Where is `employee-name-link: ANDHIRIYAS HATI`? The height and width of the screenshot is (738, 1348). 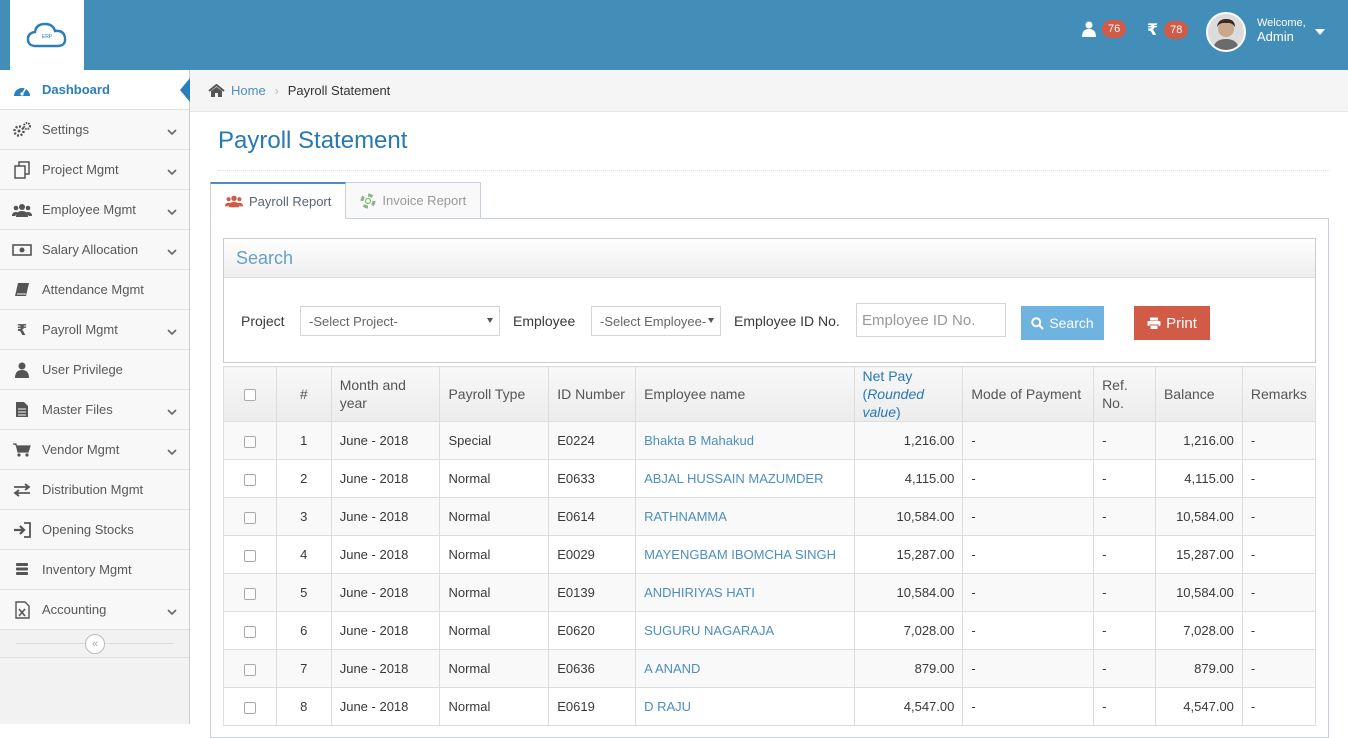
employee-name-link: ANDHIRIYAS HATI is located at coordinates (745, 592).